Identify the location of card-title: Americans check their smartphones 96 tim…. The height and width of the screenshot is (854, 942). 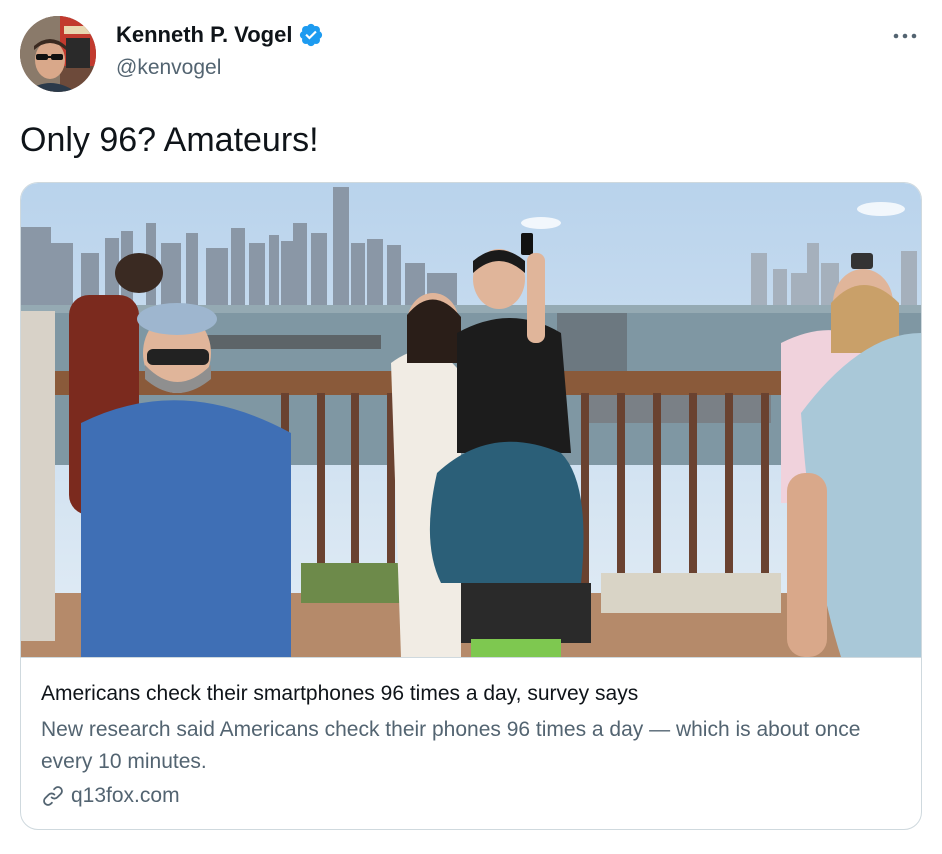
(340, 693).